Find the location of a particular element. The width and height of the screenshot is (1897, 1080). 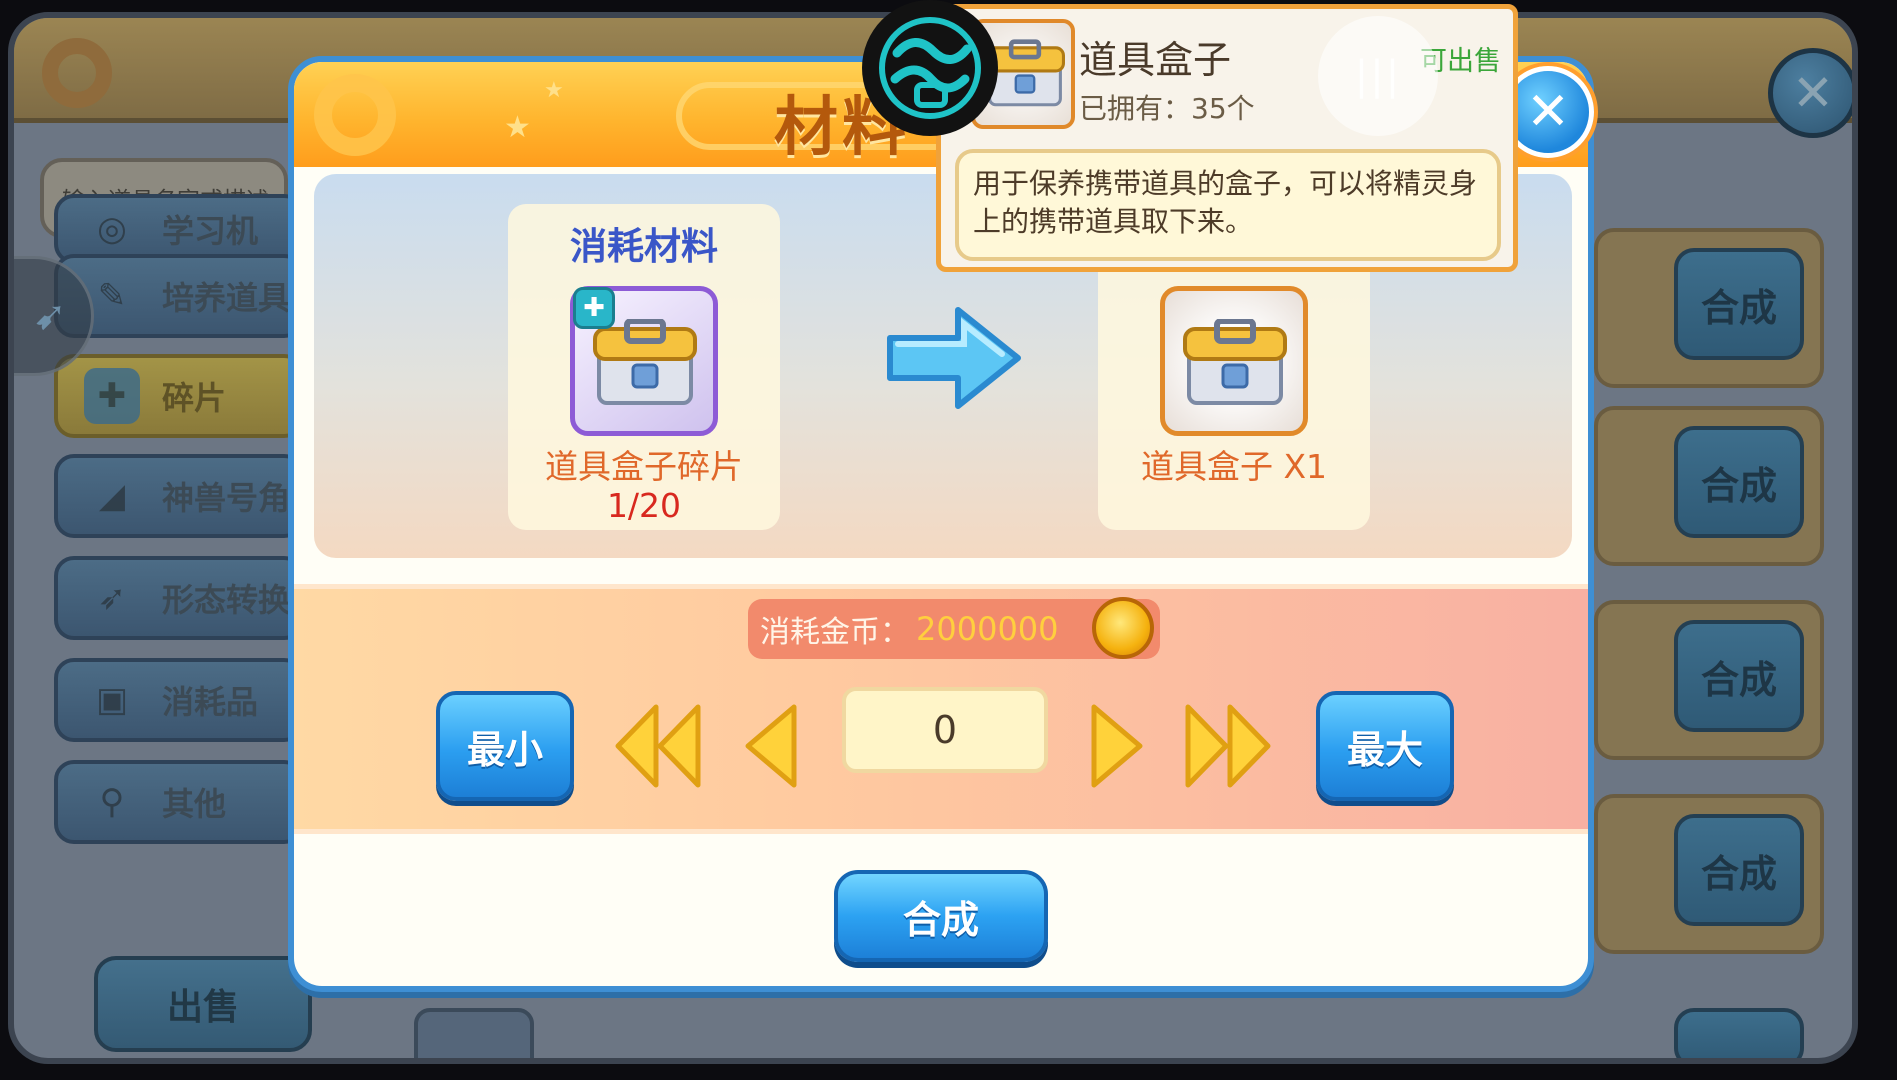

sidebar-item-consumables: ▣ 消耗品 is located at coordinates (179, 700).